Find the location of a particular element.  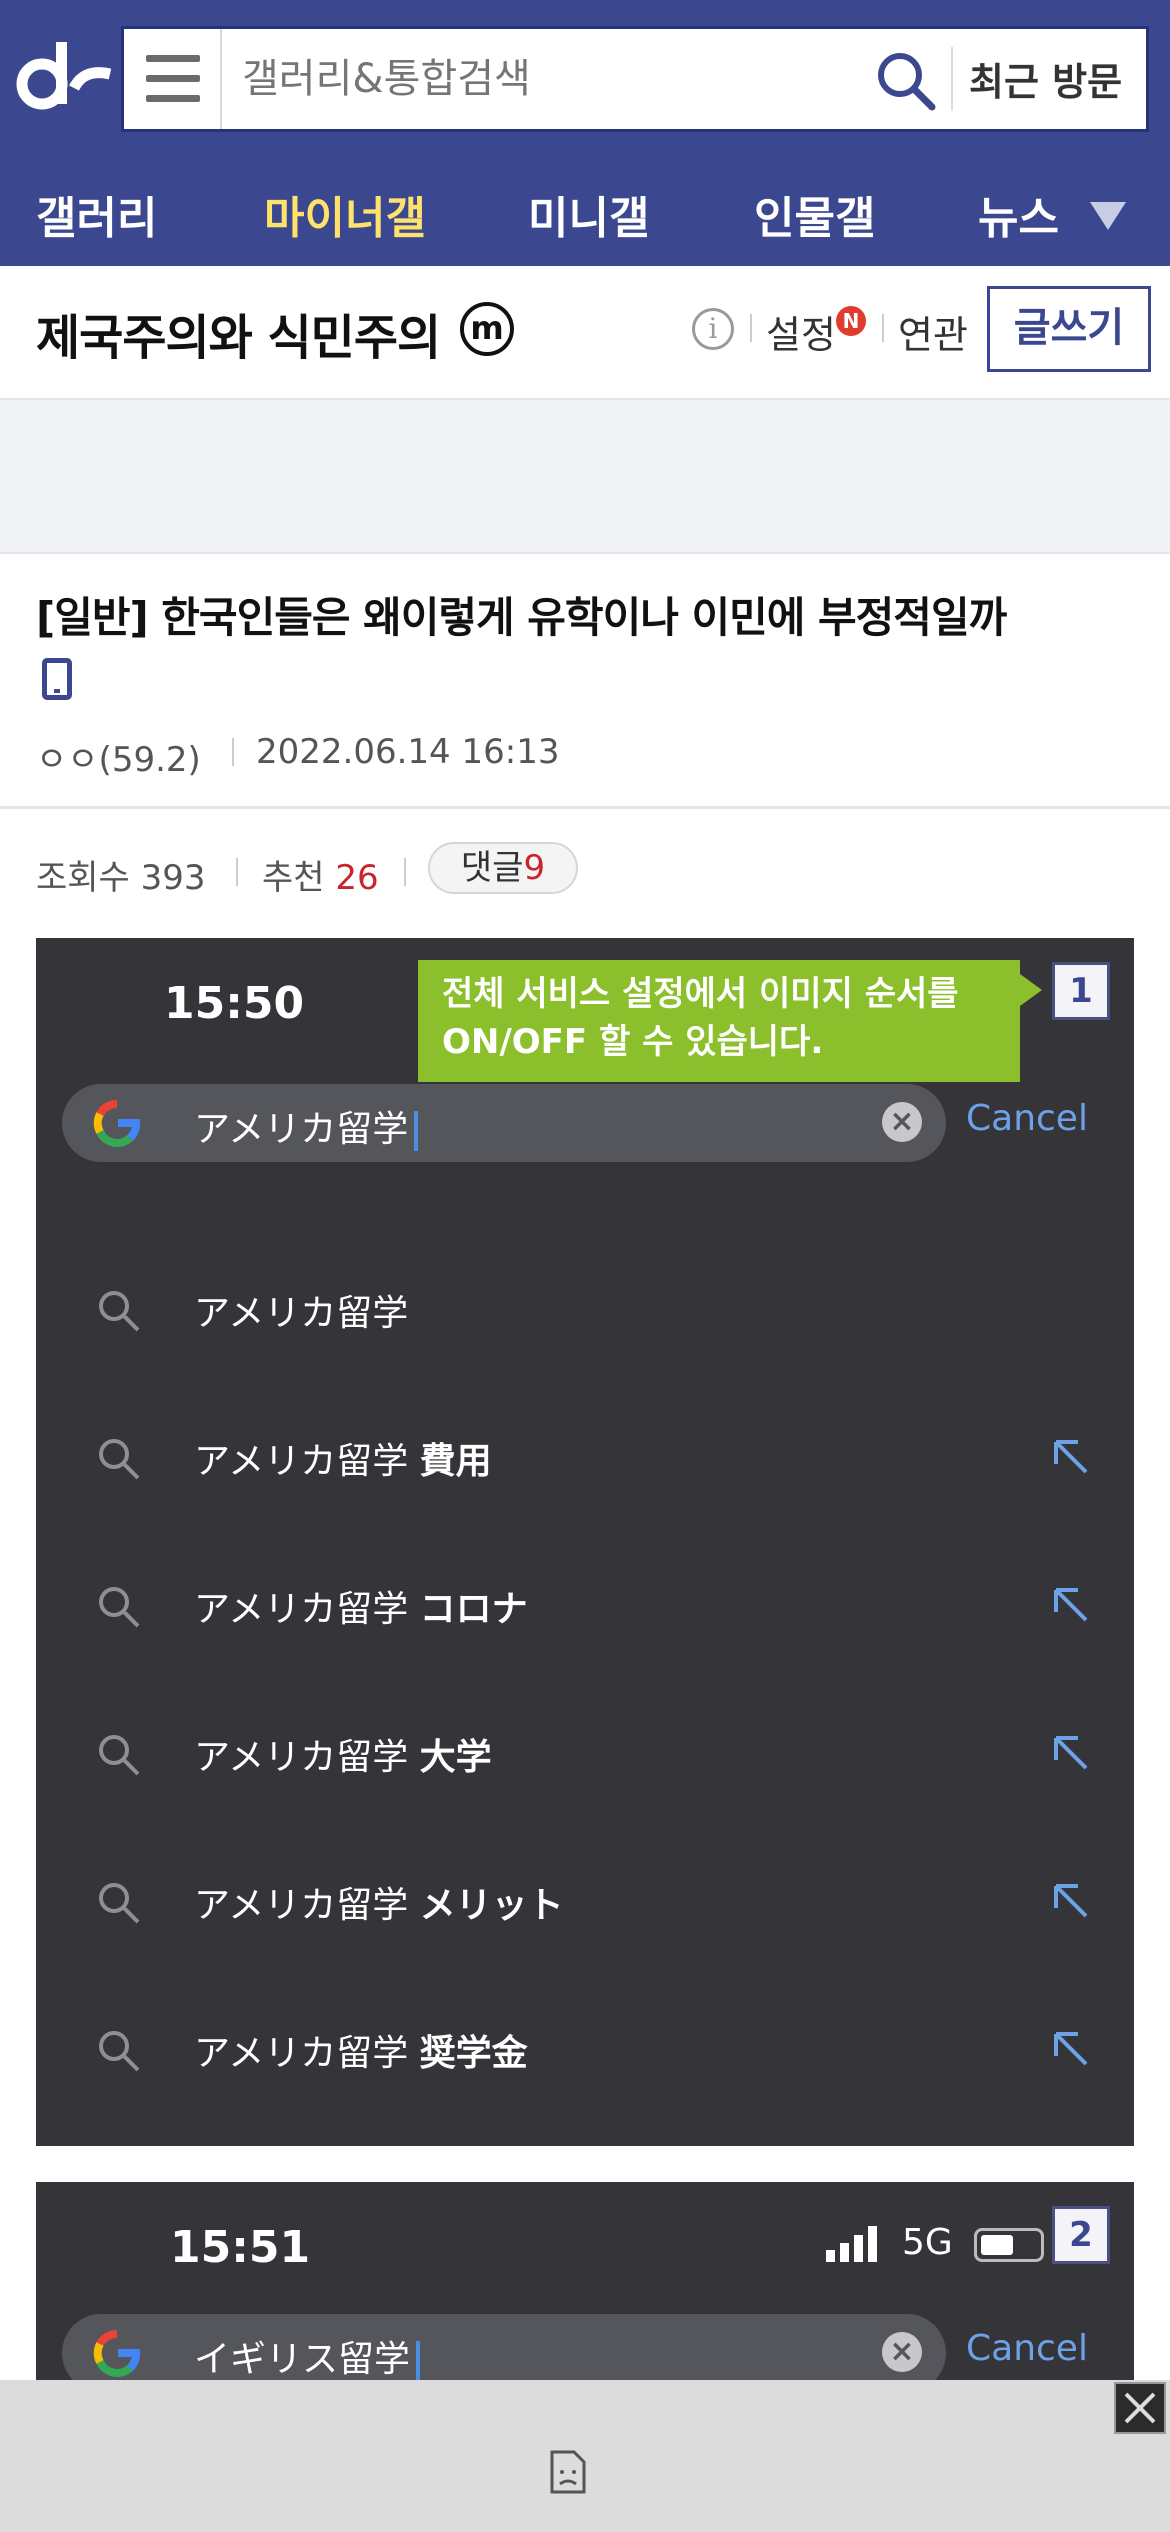

comment-button: 댓글9 is located at coordinates (503, 868).